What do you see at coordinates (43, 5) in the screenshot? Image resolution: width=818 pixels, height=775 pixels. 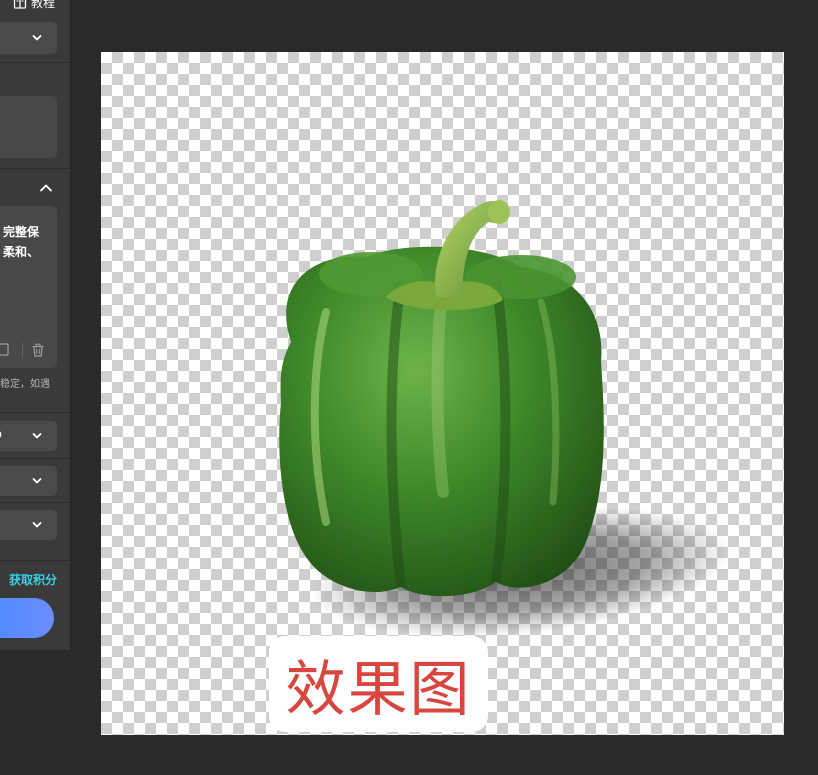 I see `tutorial-label: 教程` at bounding box center [43, 5].